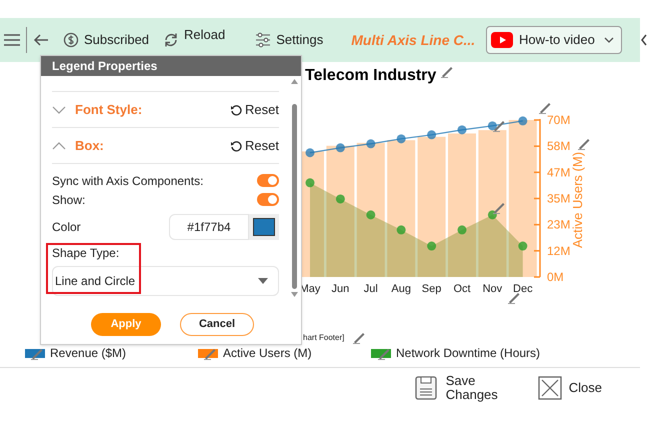  What do you see at coordinates (69, 200) in the screenshot?
I see `toggle-label: Show:` at bounding box center [69, 200].